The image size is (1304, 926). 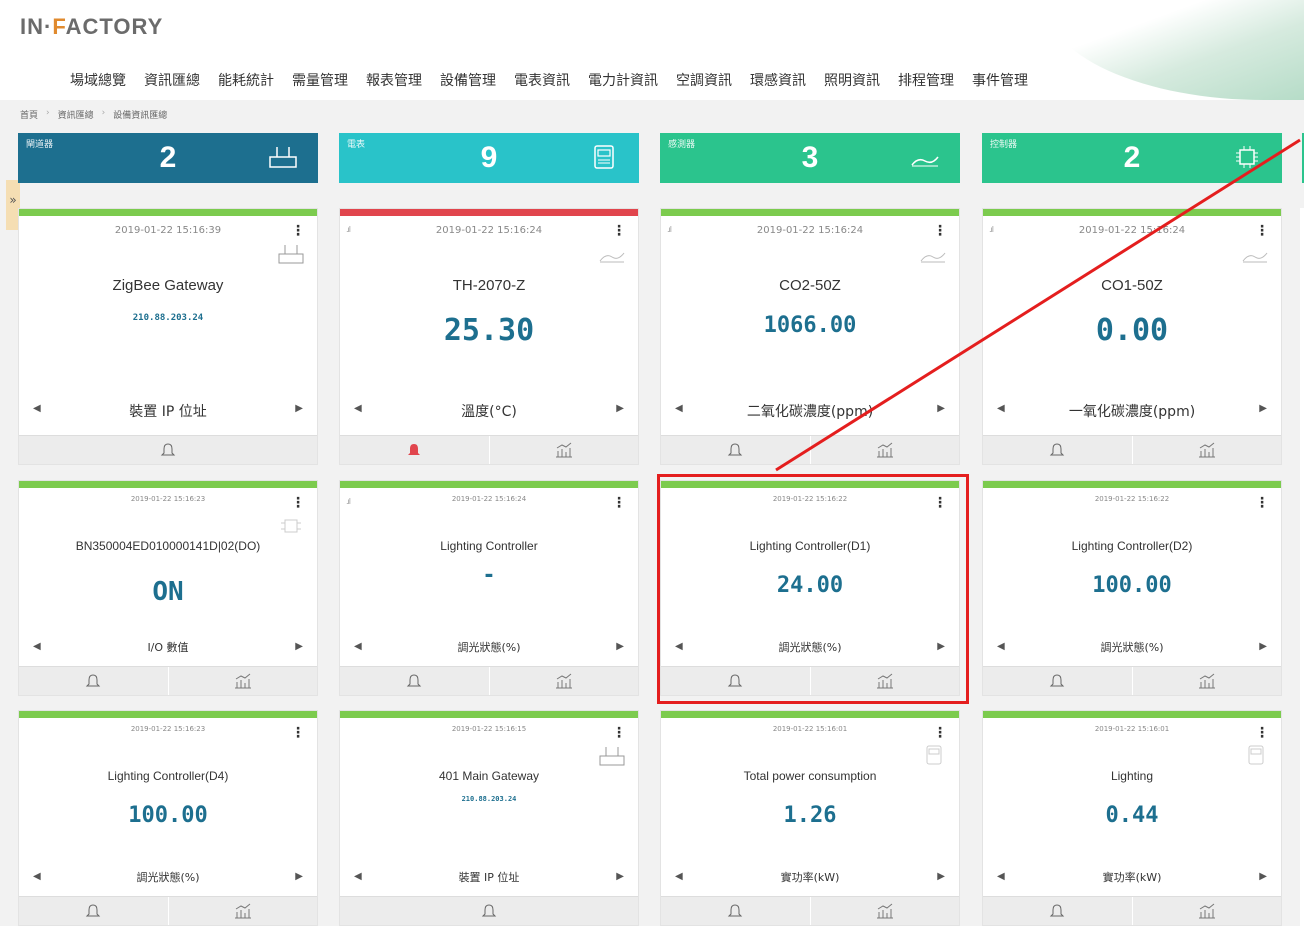 What do you see at coordinates (852, 80) in the screenshot?
I see `nav-item-lighting-info: 照明資訊` at bounding box center [852, 80].